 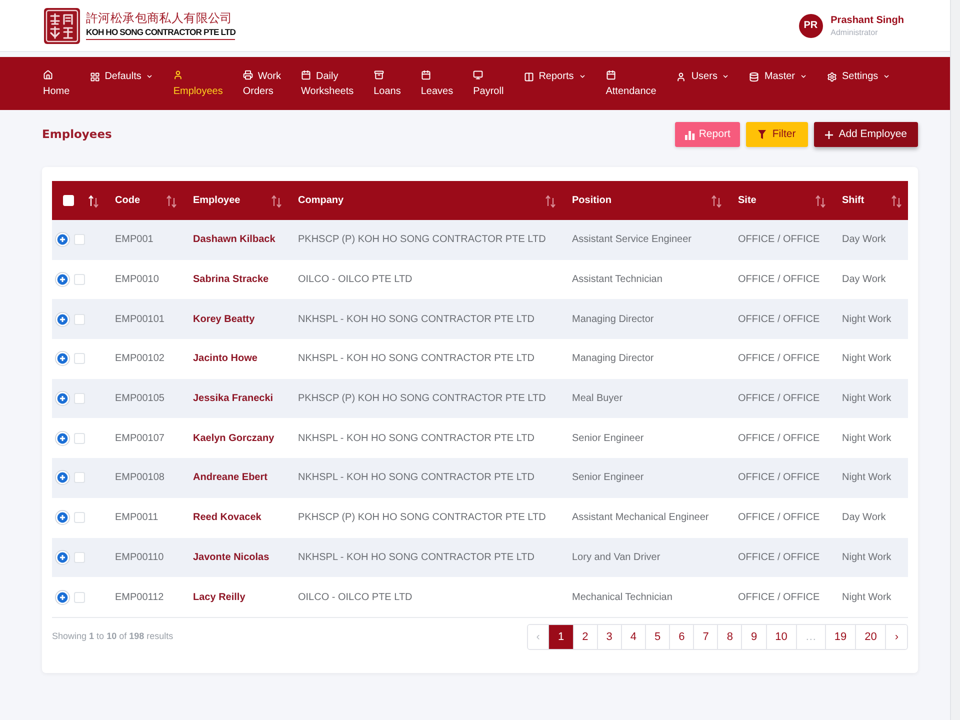 What do you see at coordinates (224, 319) in the screenshot?
I see `employee-name-link: Korey Beatty` at bounding box center [224, 319].